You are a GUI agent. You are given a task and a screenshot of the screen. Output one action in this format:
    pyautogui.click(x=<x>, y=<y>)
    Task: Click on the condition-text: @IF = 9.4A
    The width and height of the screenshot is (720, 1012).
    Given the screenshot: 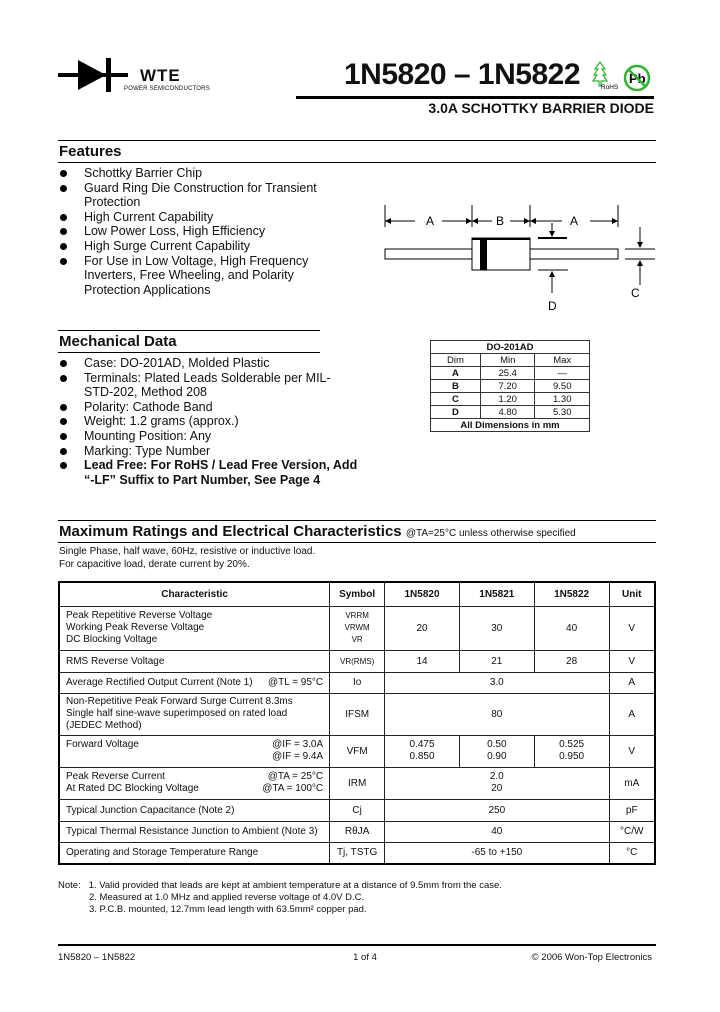 What is the action you would take?
    pyautogui.click(x=298, y=756)
    